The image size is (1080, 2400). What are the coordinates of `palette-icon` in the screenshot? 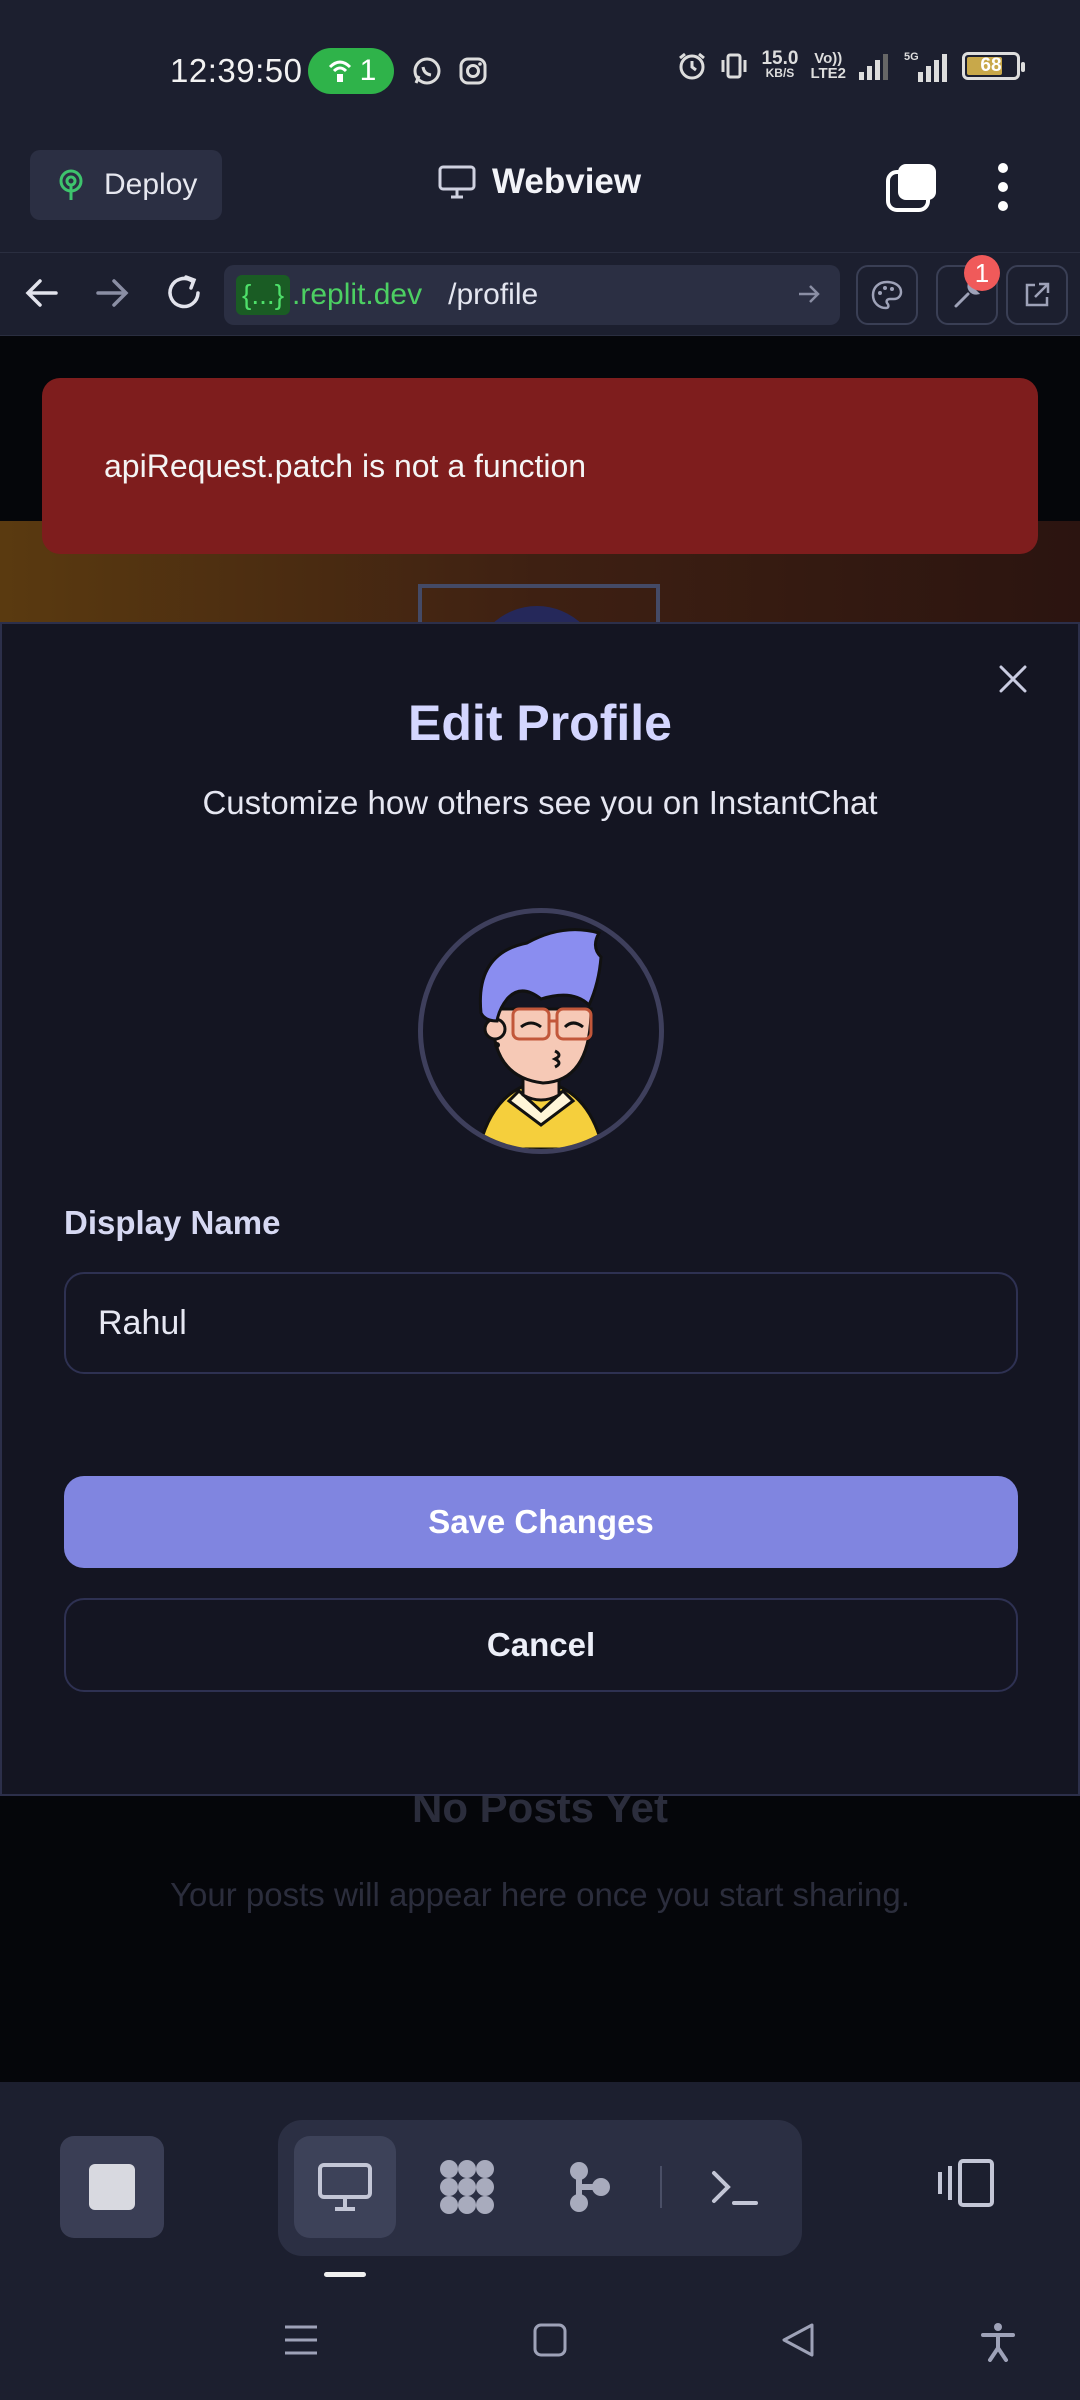 It's located at (887, 295).